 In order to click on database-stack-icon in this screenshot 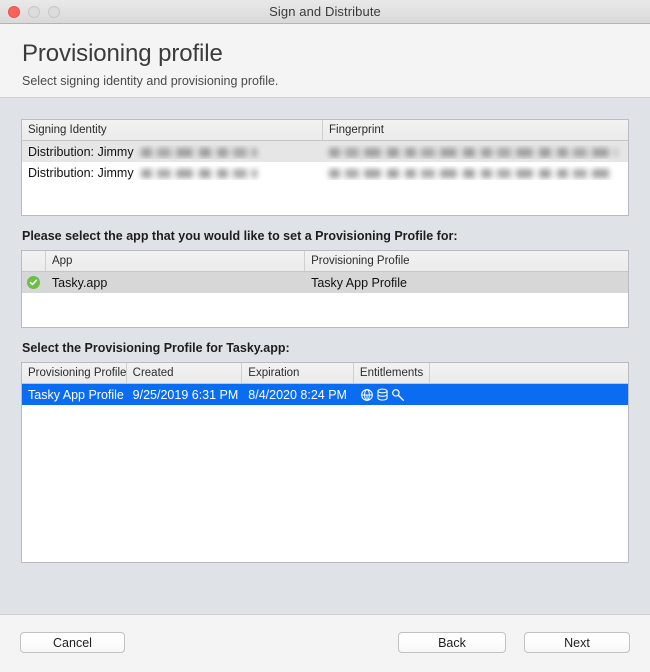, I will do `click(382, 395)`.